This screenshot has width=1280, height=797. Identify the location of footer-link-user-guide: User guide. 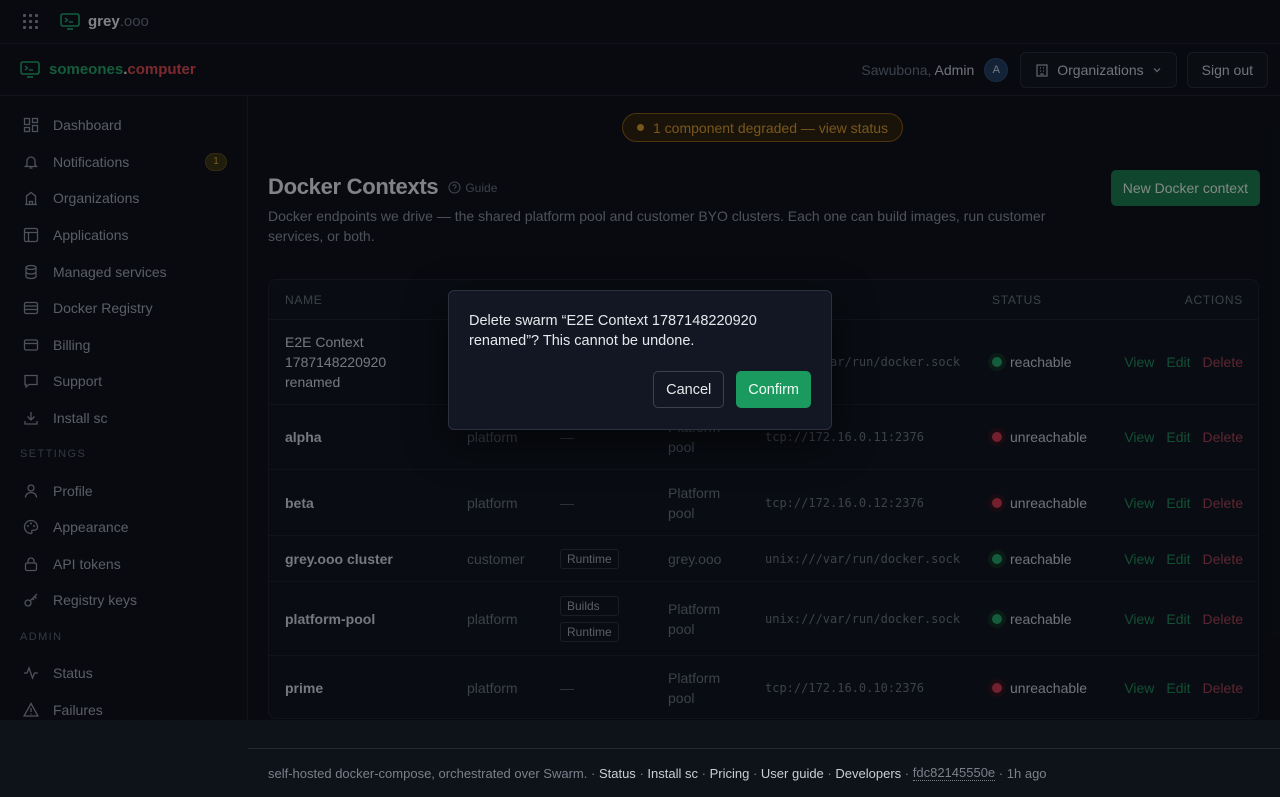
(792, 773).